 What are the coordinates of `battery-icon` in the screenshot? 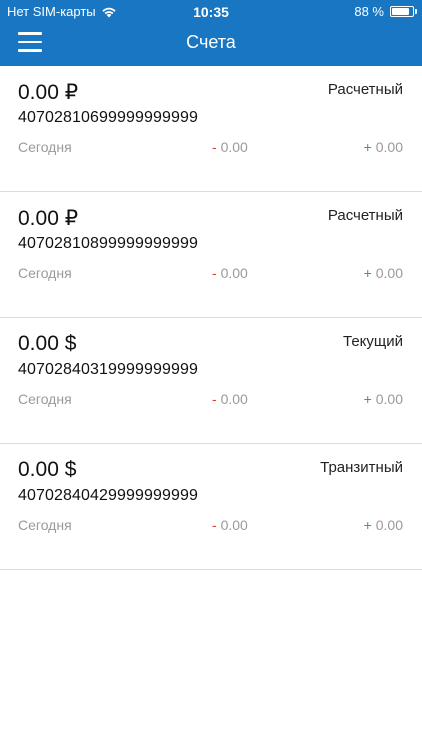 It's located at (403, 11).